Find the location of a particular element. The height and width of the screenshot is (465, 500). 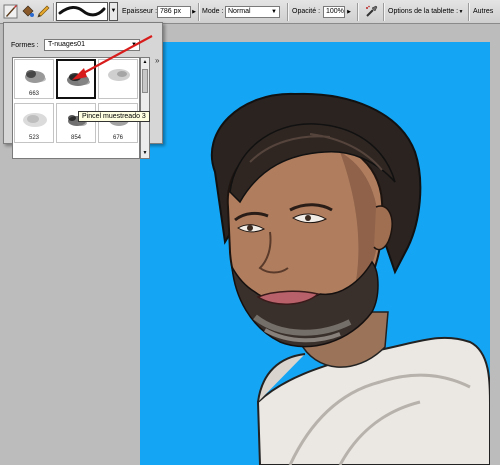

brush-size-label: 663 is located at coordinates (33, 94).